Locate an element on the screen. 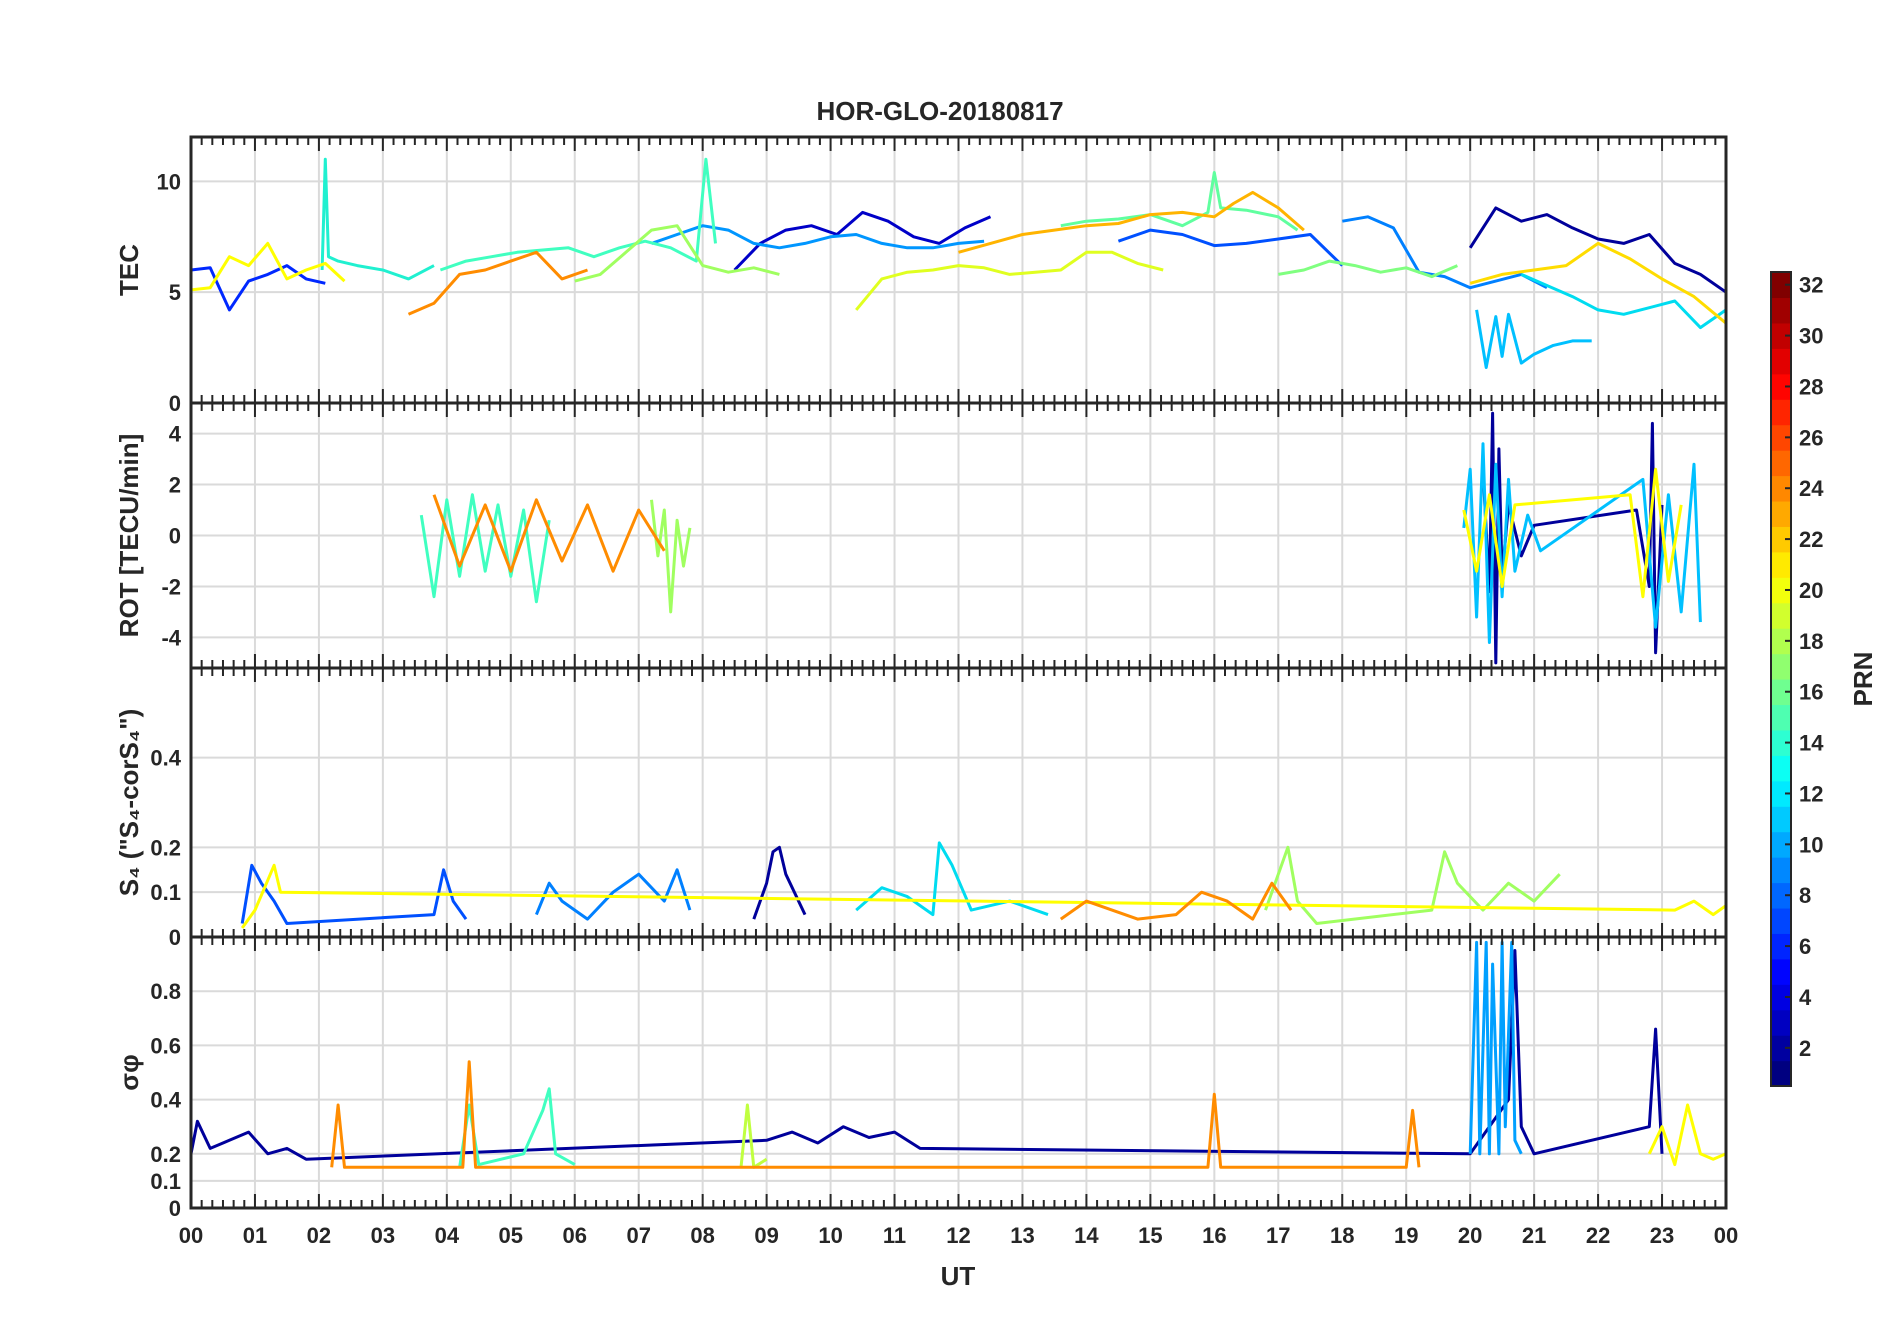  x-tick-label: 08 is located at coordinates (702, 1235).